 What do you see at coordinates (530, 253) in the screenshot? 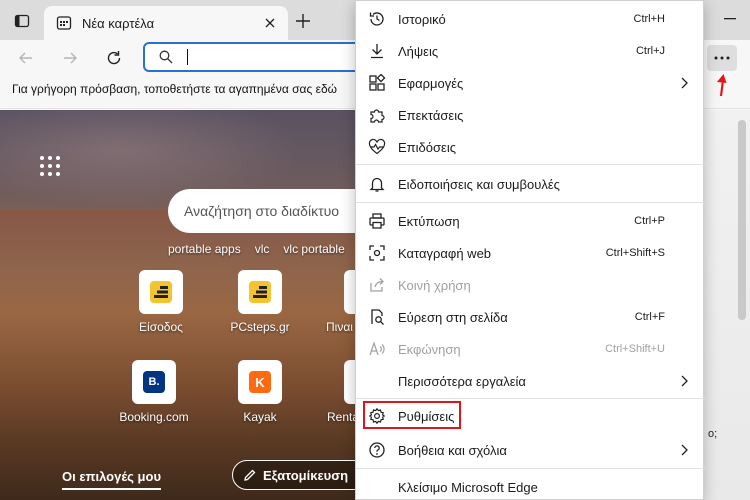
I see `menu-item-web-capture: Καταγραφή web Ctrl+Shift+S` at bounding box center [530, 253].